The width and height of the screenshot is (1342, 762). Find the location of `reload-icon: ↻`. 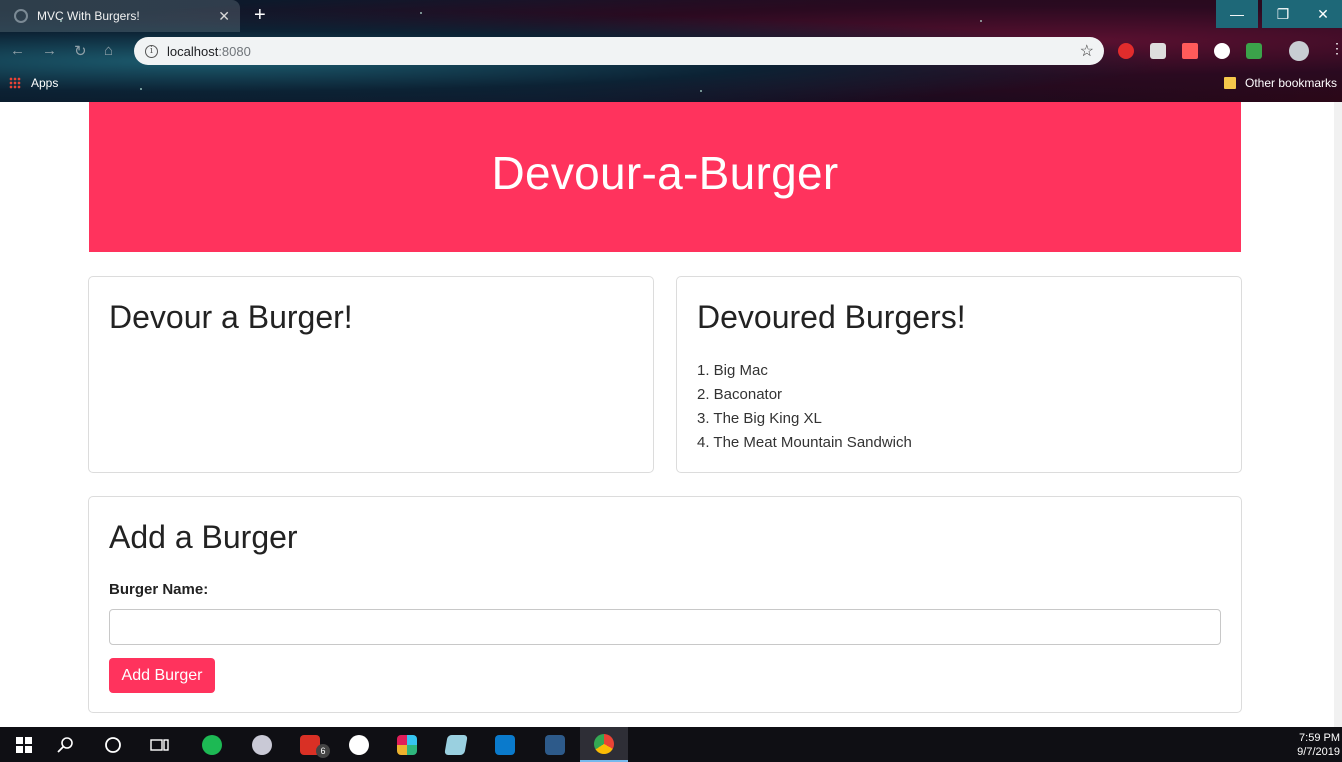

reload-icon: ↻ is located at coordinates (80, 51).